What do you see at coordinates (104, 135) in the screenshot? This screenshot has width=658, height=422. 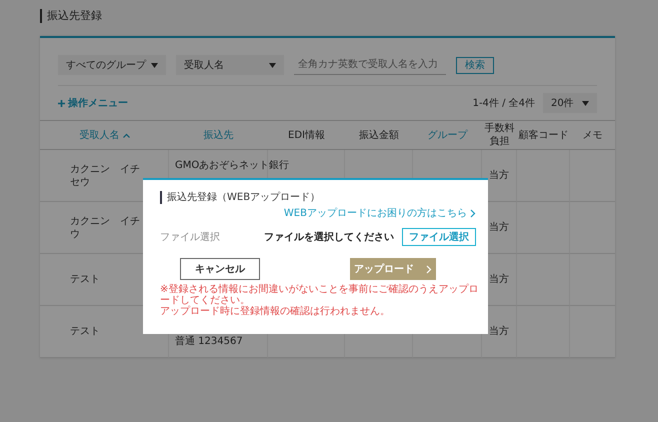 I see `column-header: 受取人名` at bounding box center [104, 135].